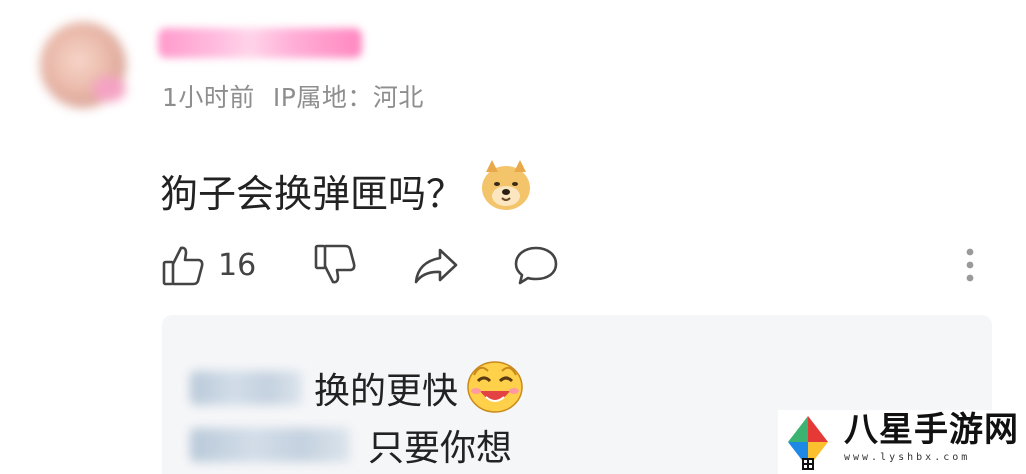 The width and height of the screenshot is (1026, 474). I want to click on reply-item: 只要你想, so click(351, 445).